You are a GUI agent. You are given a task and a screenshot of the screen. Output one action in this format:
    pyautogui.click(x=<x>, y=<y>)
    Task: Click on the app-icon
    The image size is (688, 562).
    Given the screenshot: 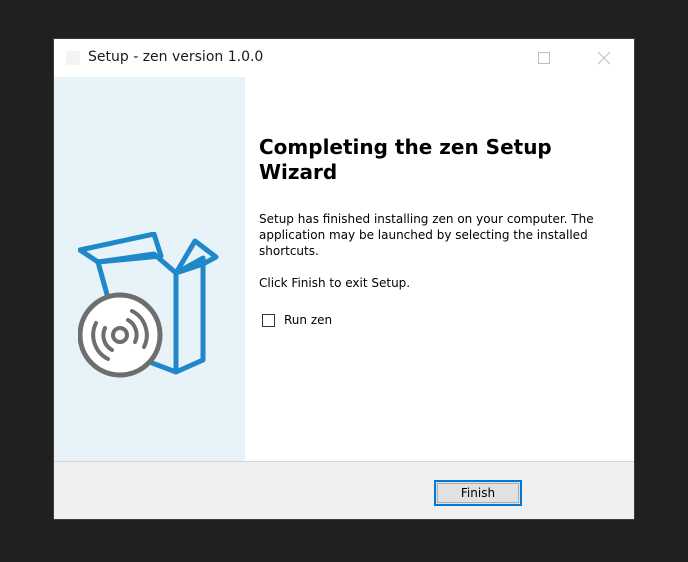 What is the action you would take?
    pyautogui.click(x=73, y=58)
    